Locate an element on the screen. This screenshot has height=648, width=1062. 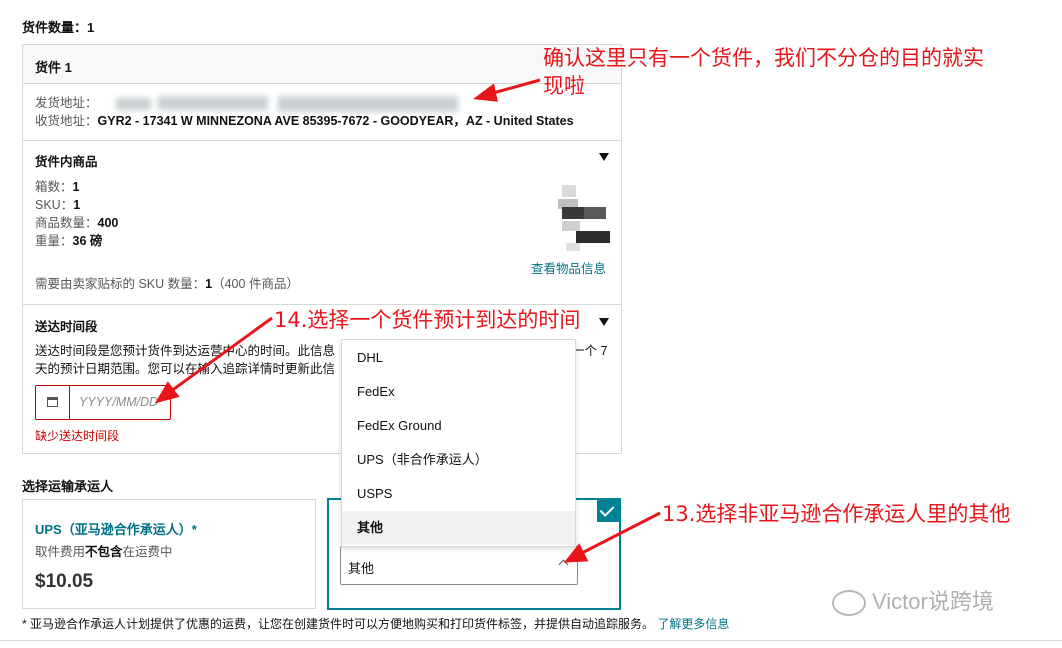
annotation-13: 13.选择非亚马逊合作承运人里的其他 is located at coordinates (836, 514).